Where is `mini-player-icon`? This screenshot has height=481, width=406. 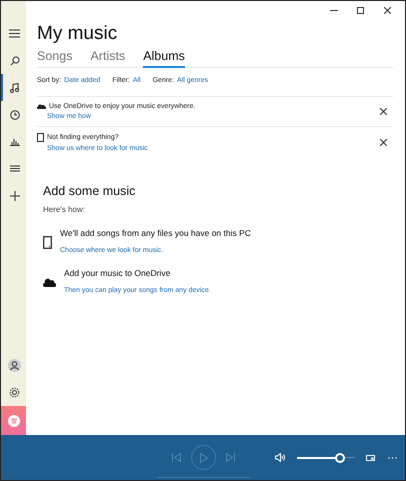 mini-player-icon is located at coordinates (370, 457).